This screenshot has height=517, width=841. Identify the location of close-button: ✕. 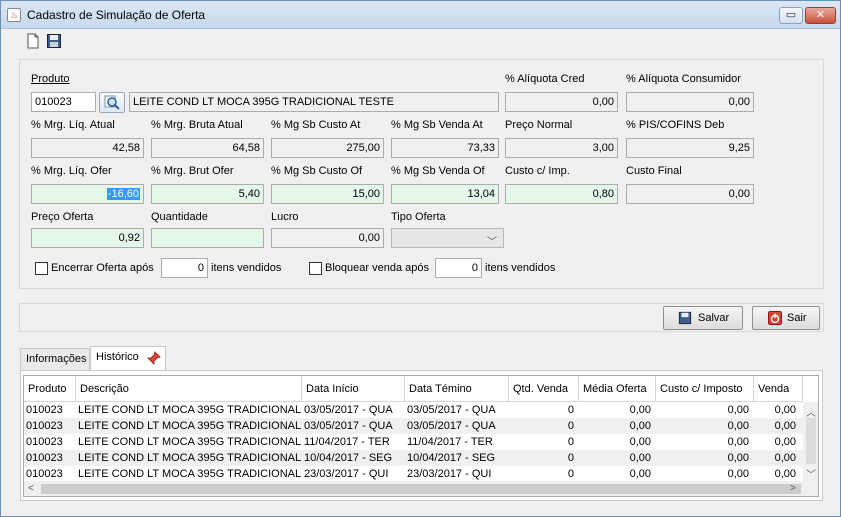
(820, 15).